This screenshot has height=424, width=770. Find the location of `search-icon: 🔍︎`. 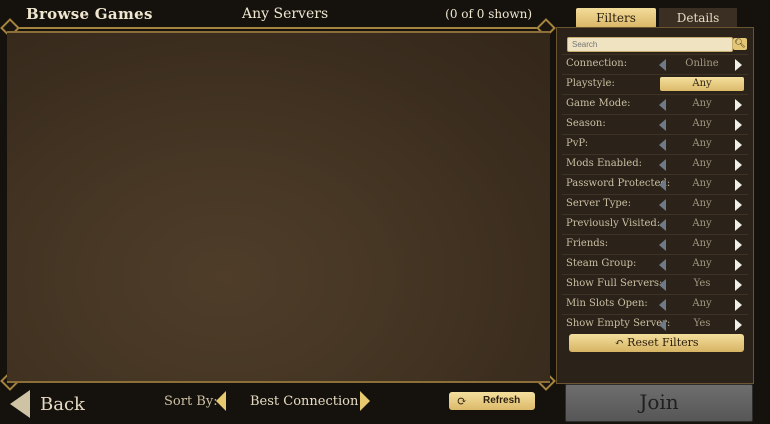

search-icon: 🔍︎ is located at coordinates (740, 44).